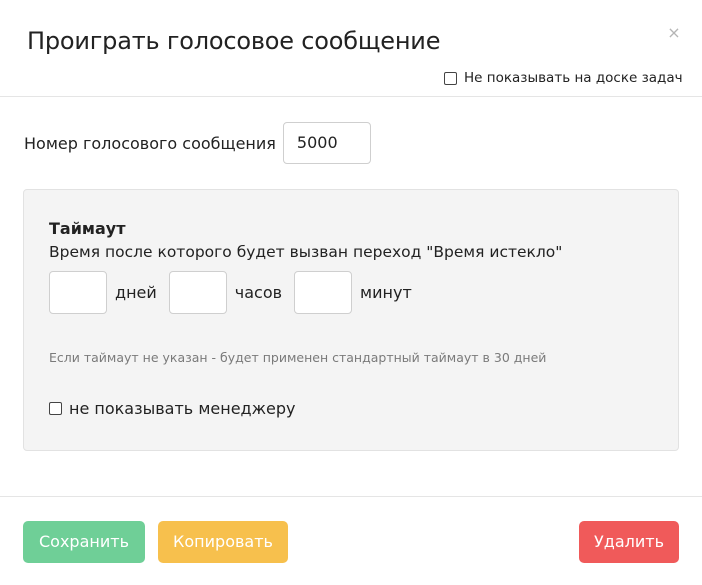  What do you see at coordinates (197, 292) in the screenshot?
I see `timeout-hours-input` at bounding box center [197, 292].